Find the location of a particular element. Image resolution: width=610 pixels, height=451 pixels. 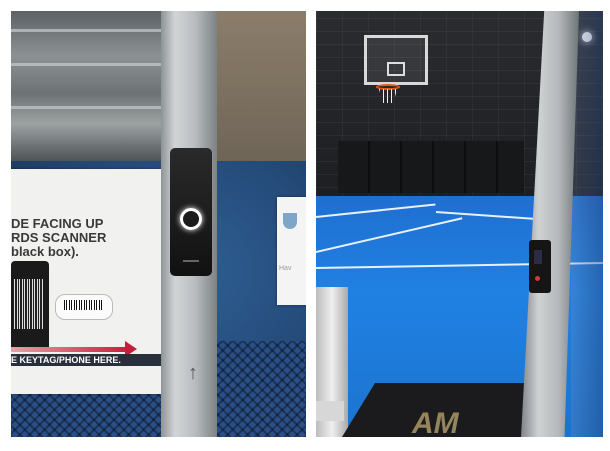

door-sign-text: Hav is located at coordinates (285, 268).